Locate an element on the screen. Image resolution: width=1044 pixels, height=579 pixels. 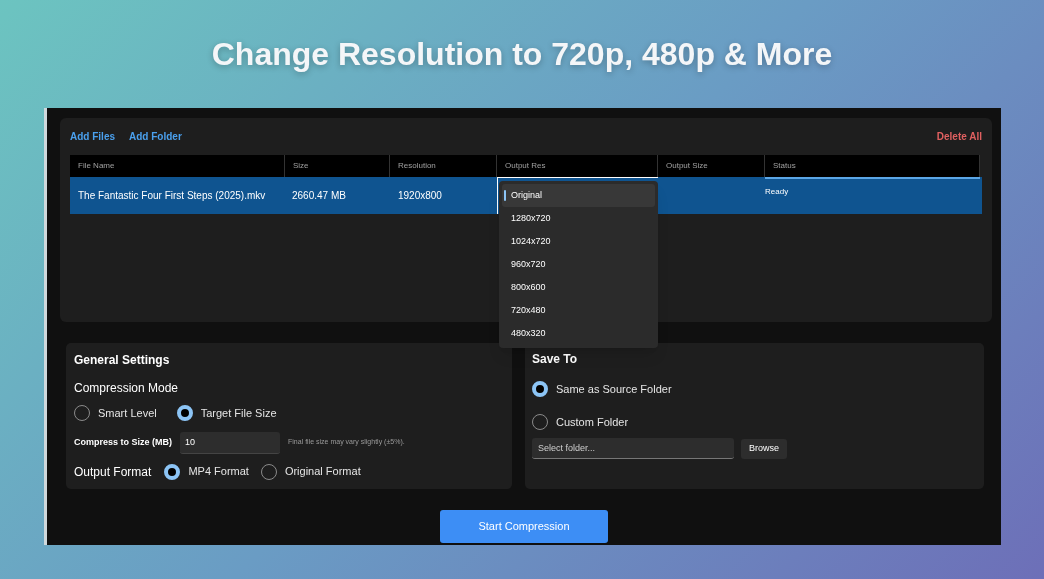
dropdown-option: 960x720 is located at coordinates (578, 264).